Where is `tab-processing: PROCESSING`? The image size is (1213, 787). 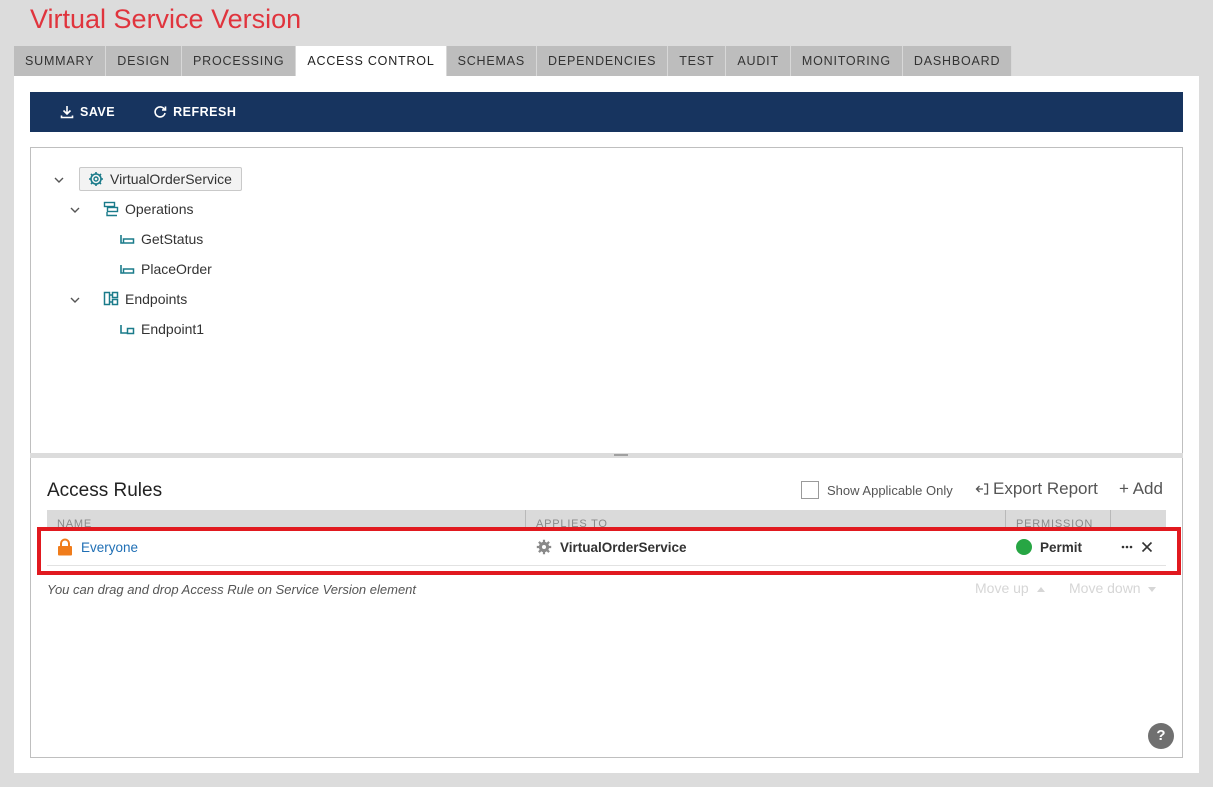
tab-processing: PROCESSING is located at coordinates (239, 61).